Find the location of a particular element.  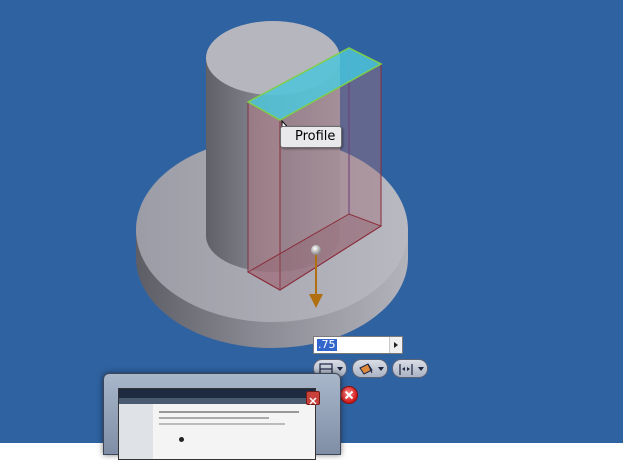

distance-value: .75 is located at coordinates (327, 345).